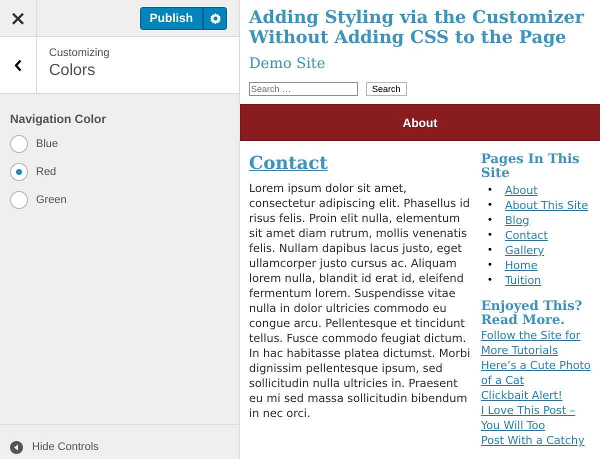  I want to click on publish-button: Publish, so click(171, 18).